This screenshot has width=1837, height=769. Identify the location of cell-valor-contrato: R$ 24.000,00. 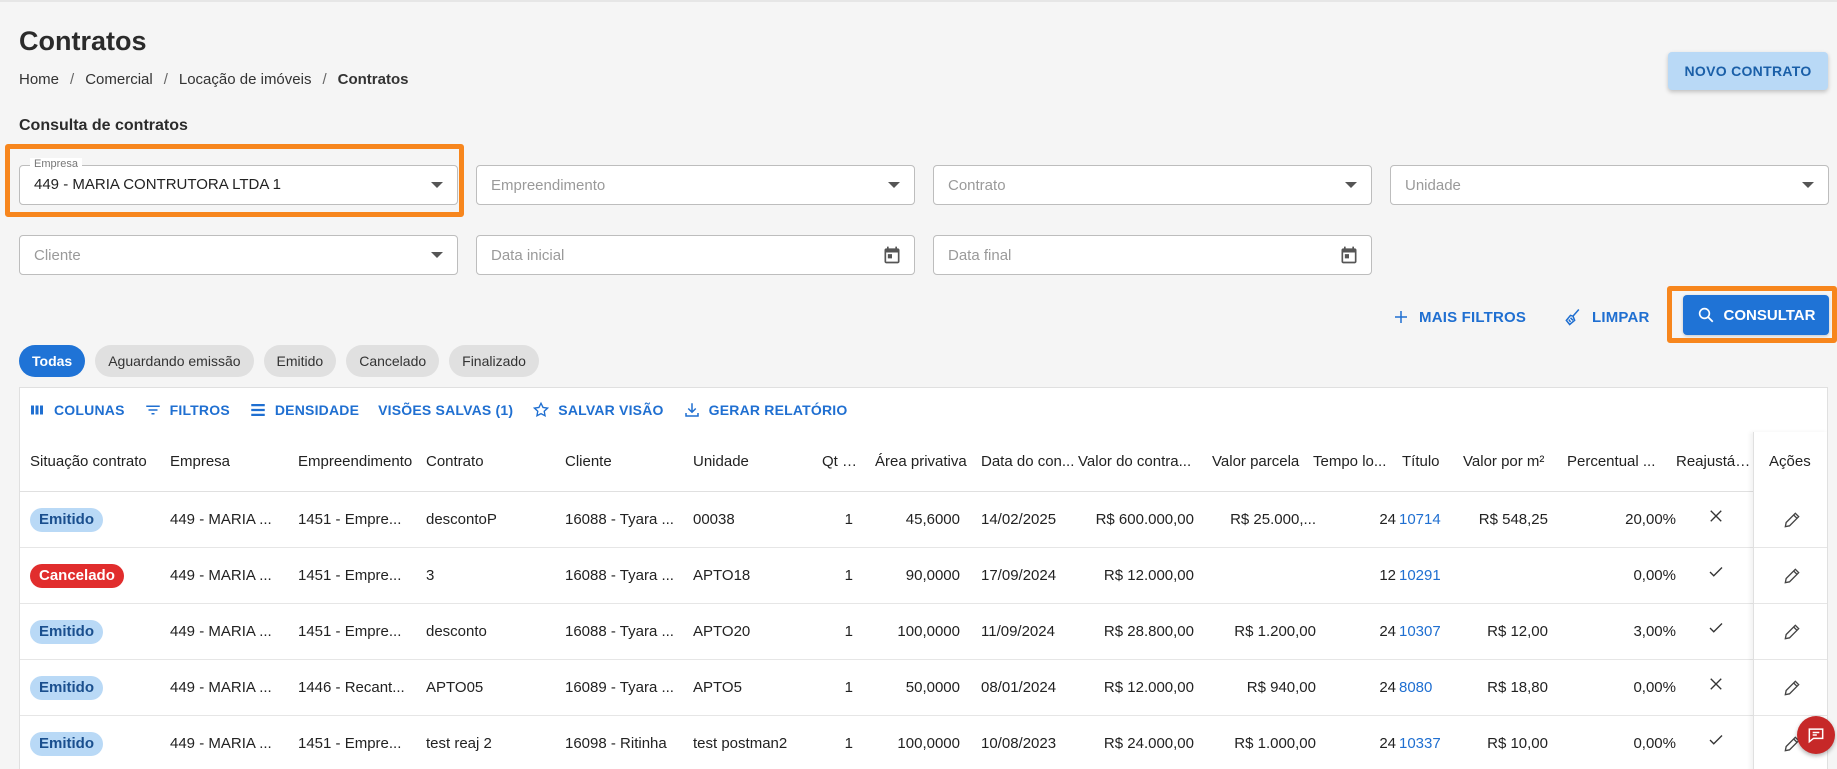
(1148, 743).